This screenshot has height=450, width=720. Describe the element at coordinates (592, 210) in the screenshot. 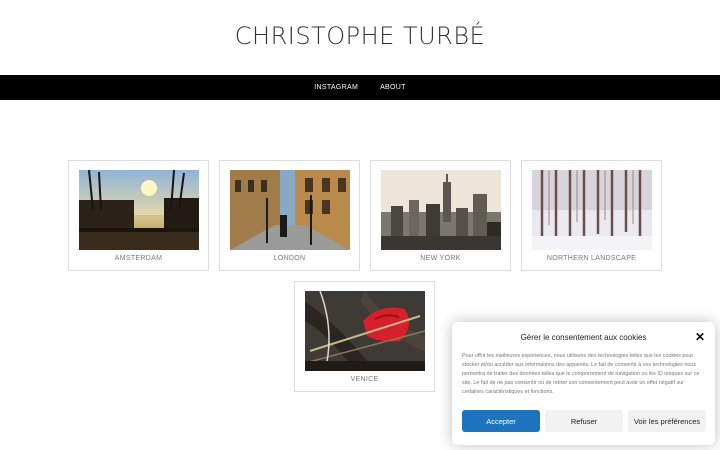

I see `photo-northern-landscape` at that location.